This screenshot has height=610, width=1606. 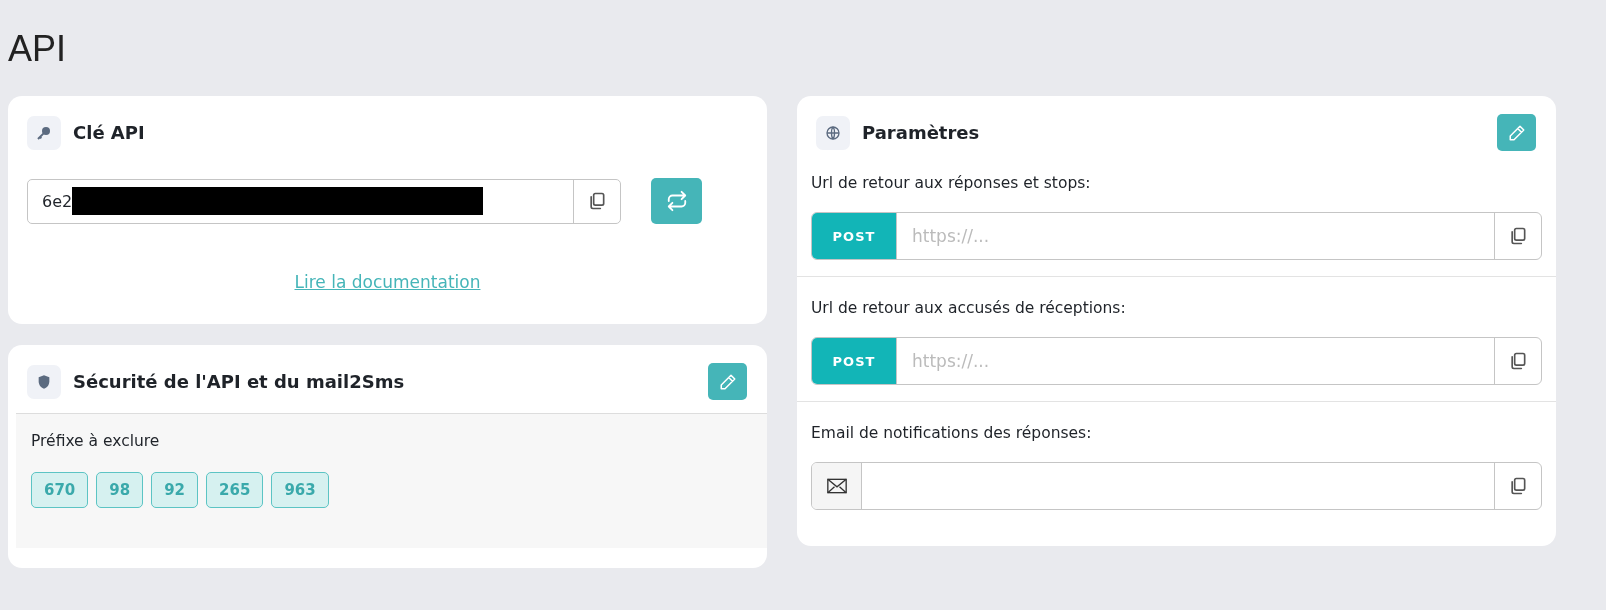 I want to click on field-label: Préfixe à exclure, so click(x=96, y=441).